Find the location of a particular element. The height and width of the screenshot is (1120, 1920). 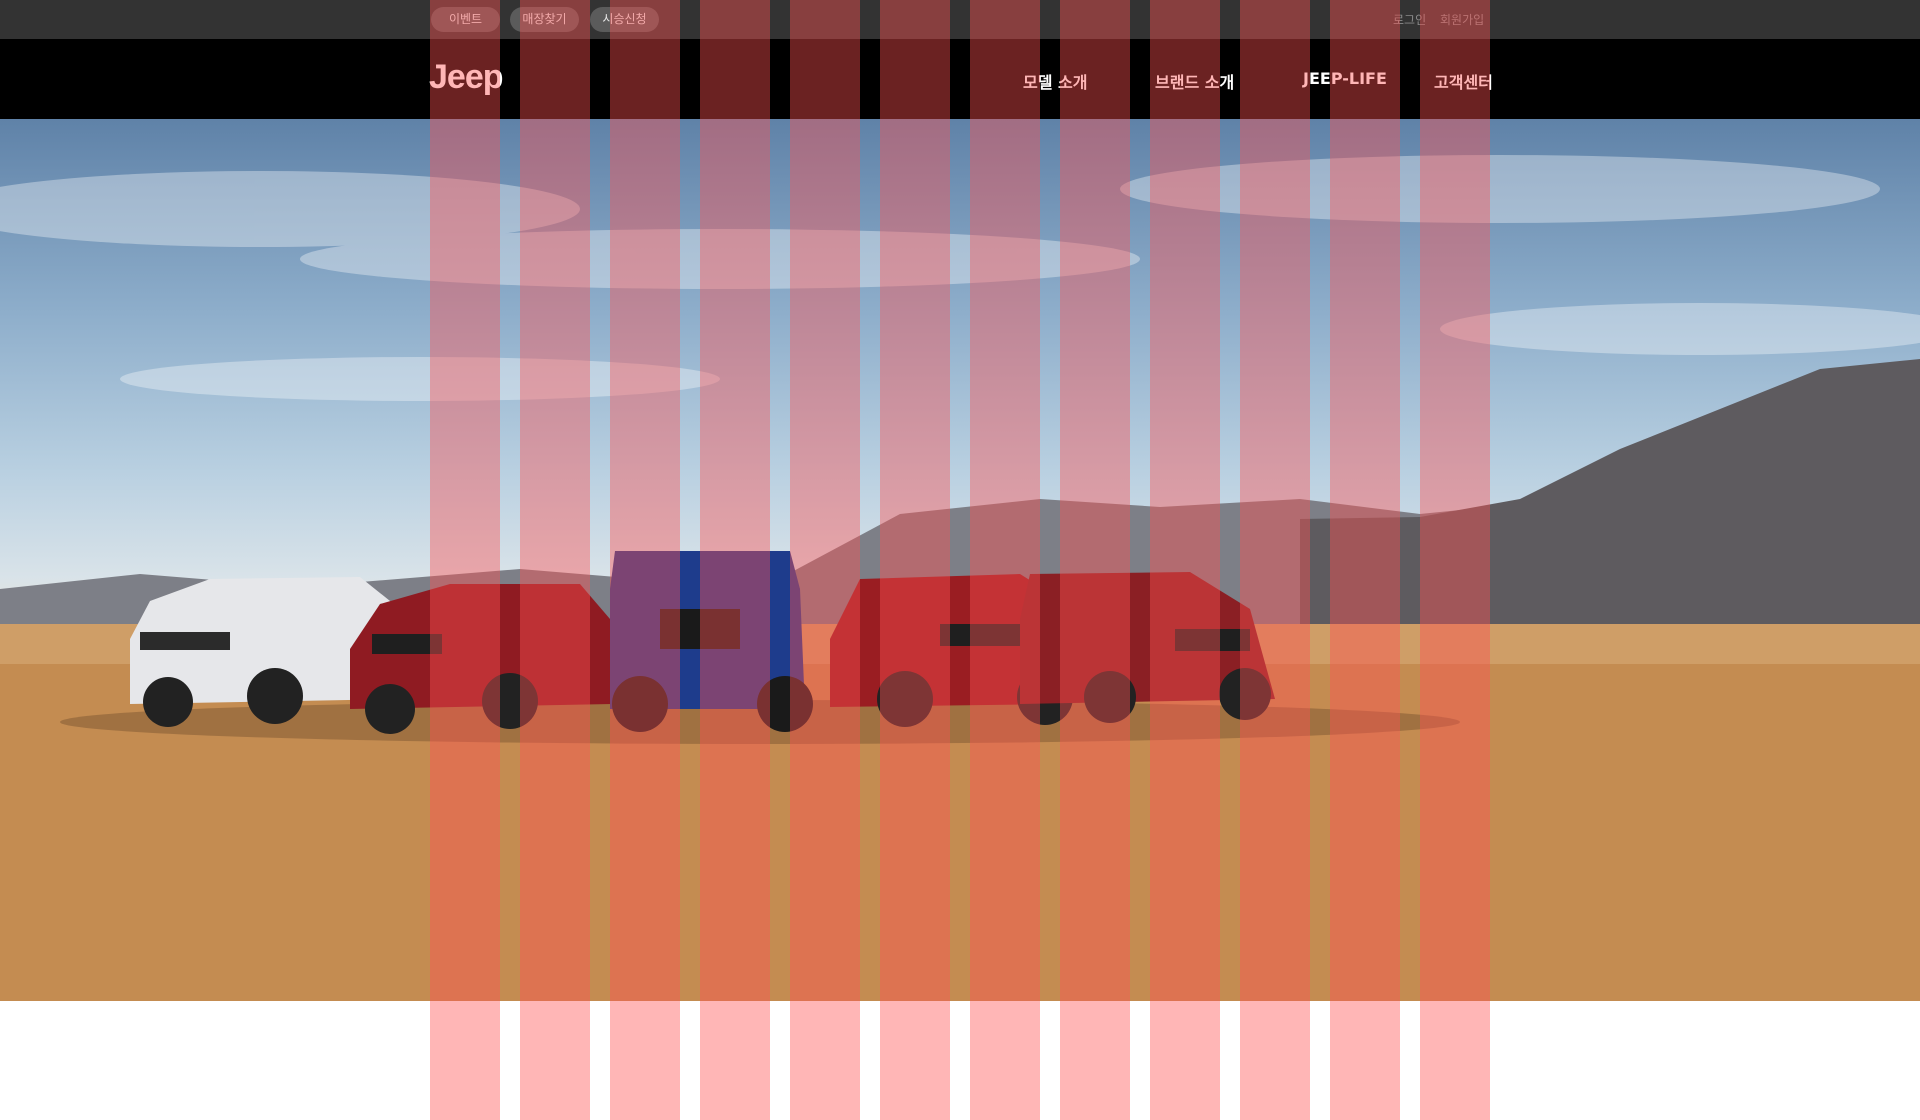

nav-item-brand: 브랜드 소개 is located at coordinates (1194, 81).